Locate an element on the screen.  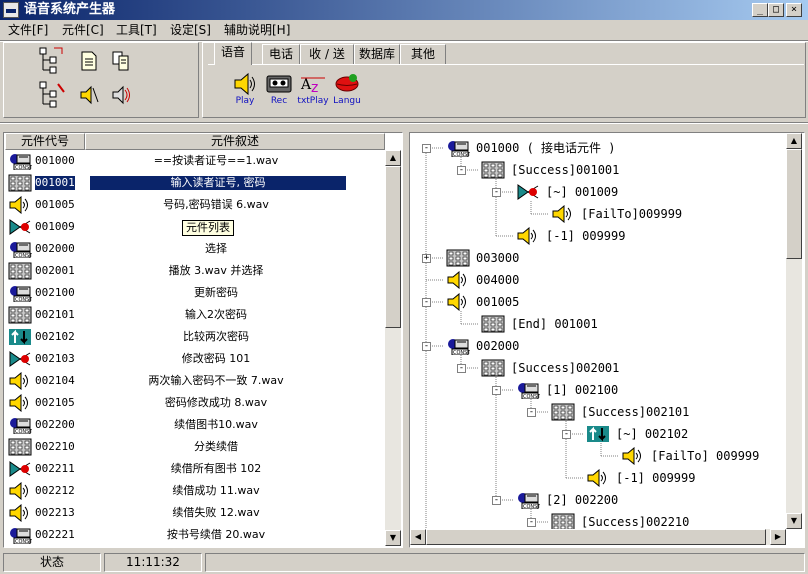
list-item: 002104 两次输入密码不一致 7.wav is located at coordinates (175, 381).